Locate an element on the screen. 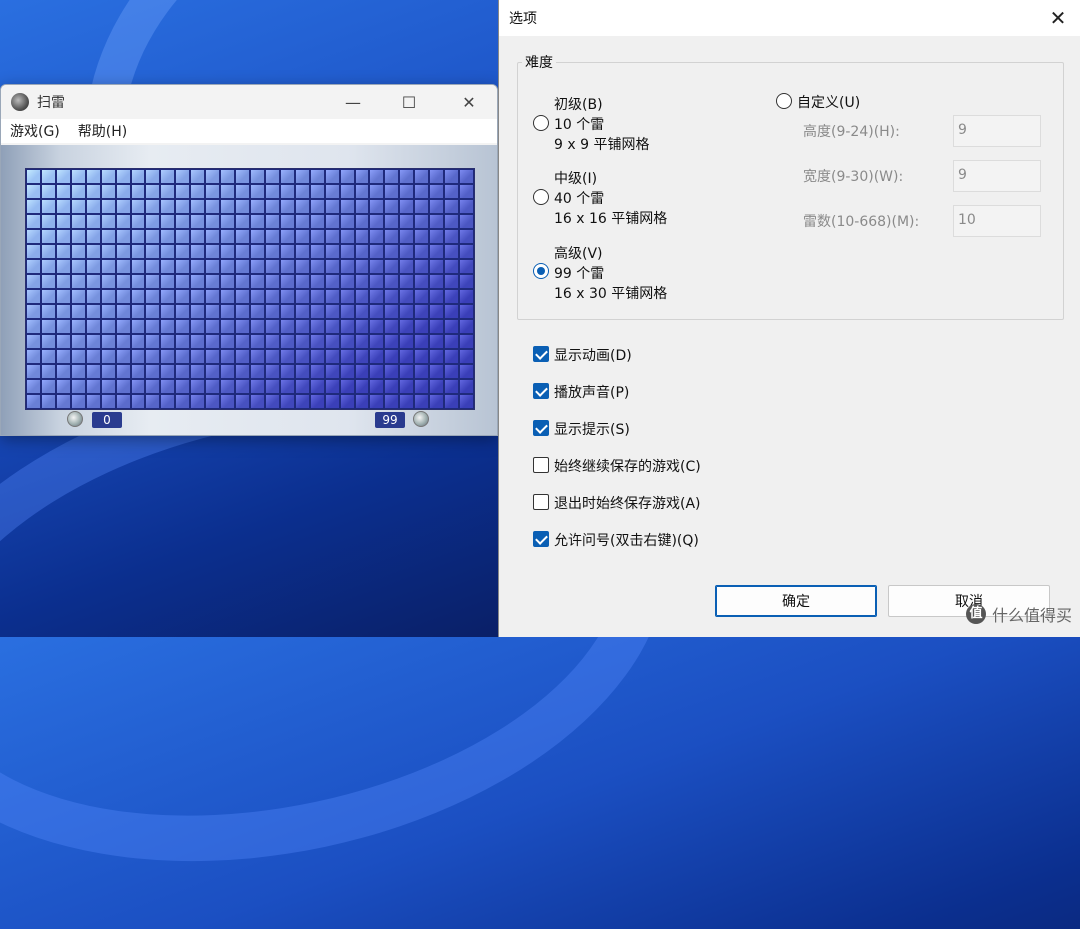  width-field: 9 is located at coordinates (997, 176).